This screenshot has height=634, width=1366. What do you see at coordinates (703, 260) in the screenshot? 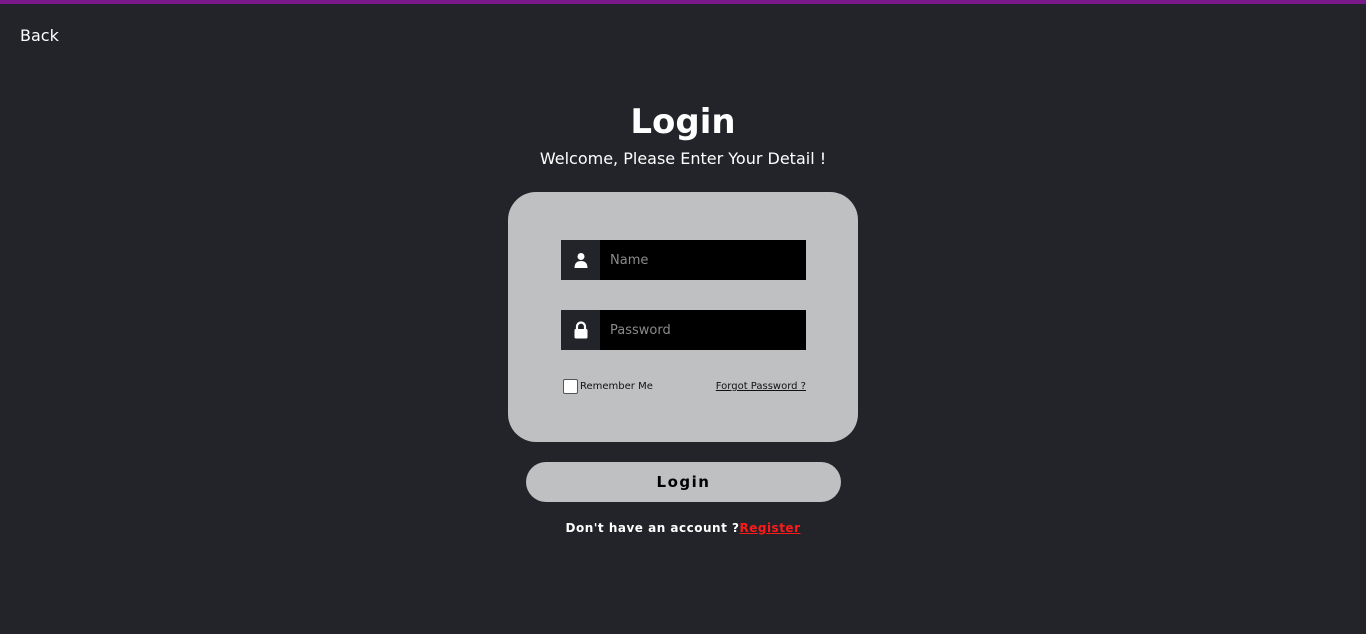
I see `name-input` at bounding box center [703, 260].